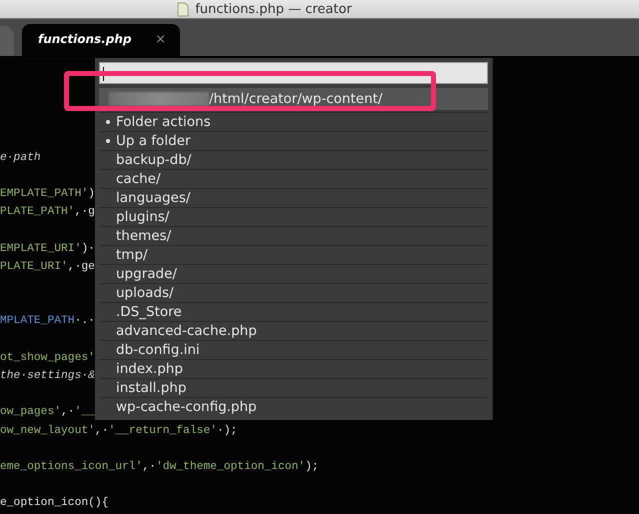 This screenshot has height=514, width=639. I want to click on list-item: languages/, so click(293, 197).